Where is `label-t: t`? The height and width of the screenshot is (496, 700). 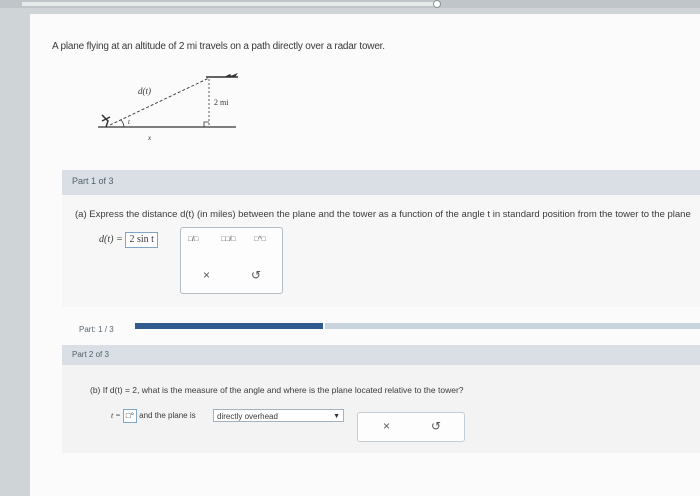 label-t: t is located at coordinates (129, 122).